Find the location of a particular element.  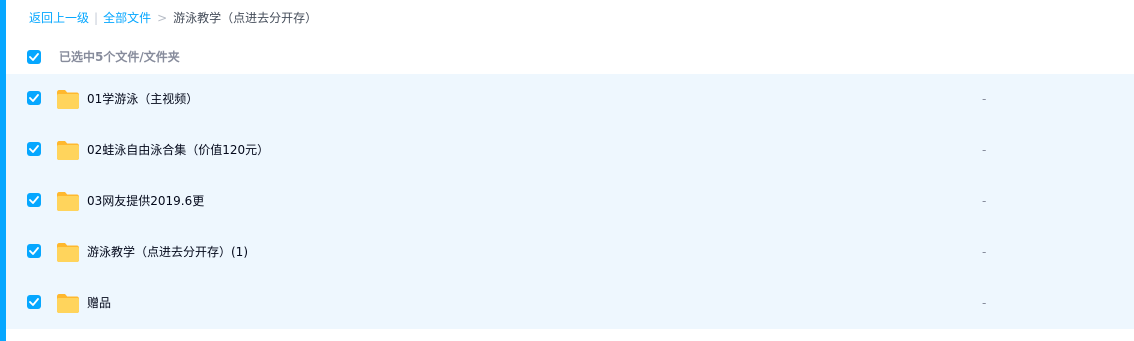

file-name: 01学游泳（主视频） is located at coordinates (142, 99).